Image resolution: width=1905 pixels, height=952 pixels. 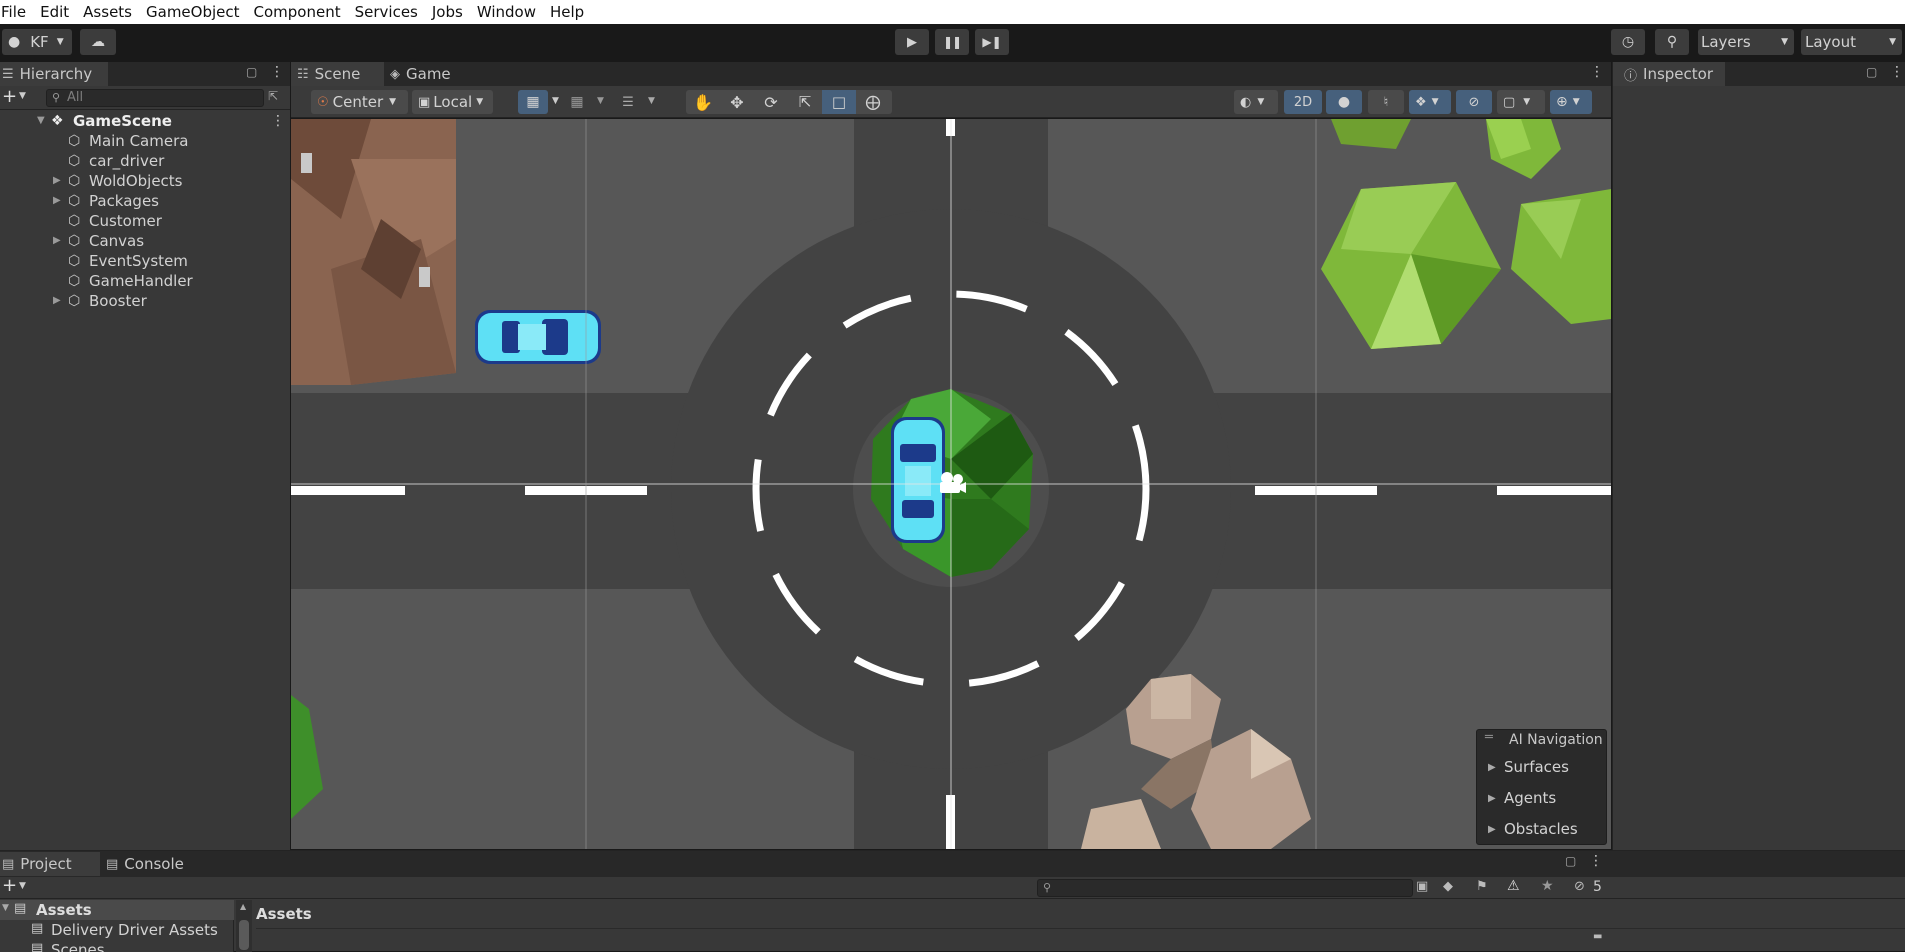 What do you see at coordinates (506, 12) in the screenshot?
I see `menu-window: Window` at bounding box center [506, 12].